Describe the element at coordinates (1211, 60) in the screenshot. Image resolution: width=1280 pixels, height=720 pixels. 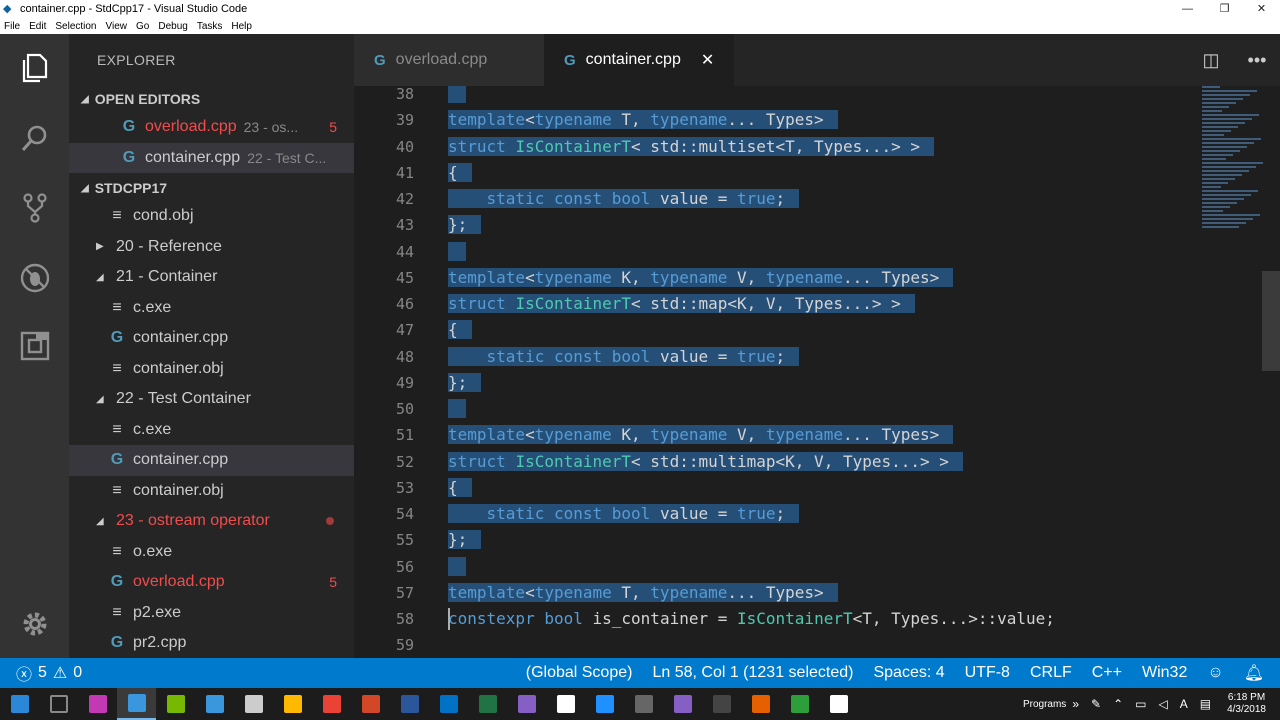
I see `split-editor-icon: ◫` at that location.